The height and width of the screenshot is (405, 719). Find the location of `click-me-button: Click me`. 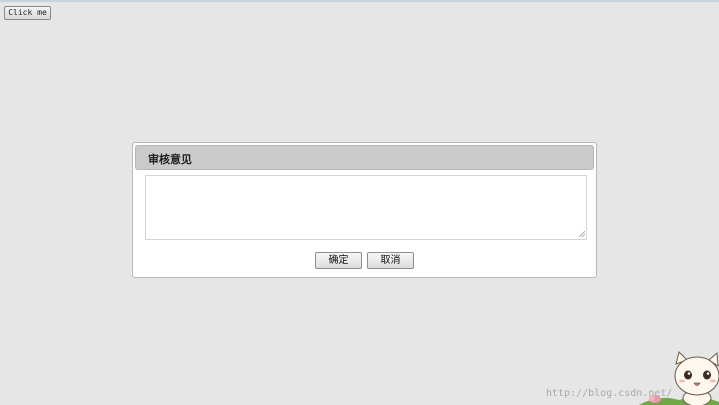

click-me-button: Click me is located at coordinates (27, 13).